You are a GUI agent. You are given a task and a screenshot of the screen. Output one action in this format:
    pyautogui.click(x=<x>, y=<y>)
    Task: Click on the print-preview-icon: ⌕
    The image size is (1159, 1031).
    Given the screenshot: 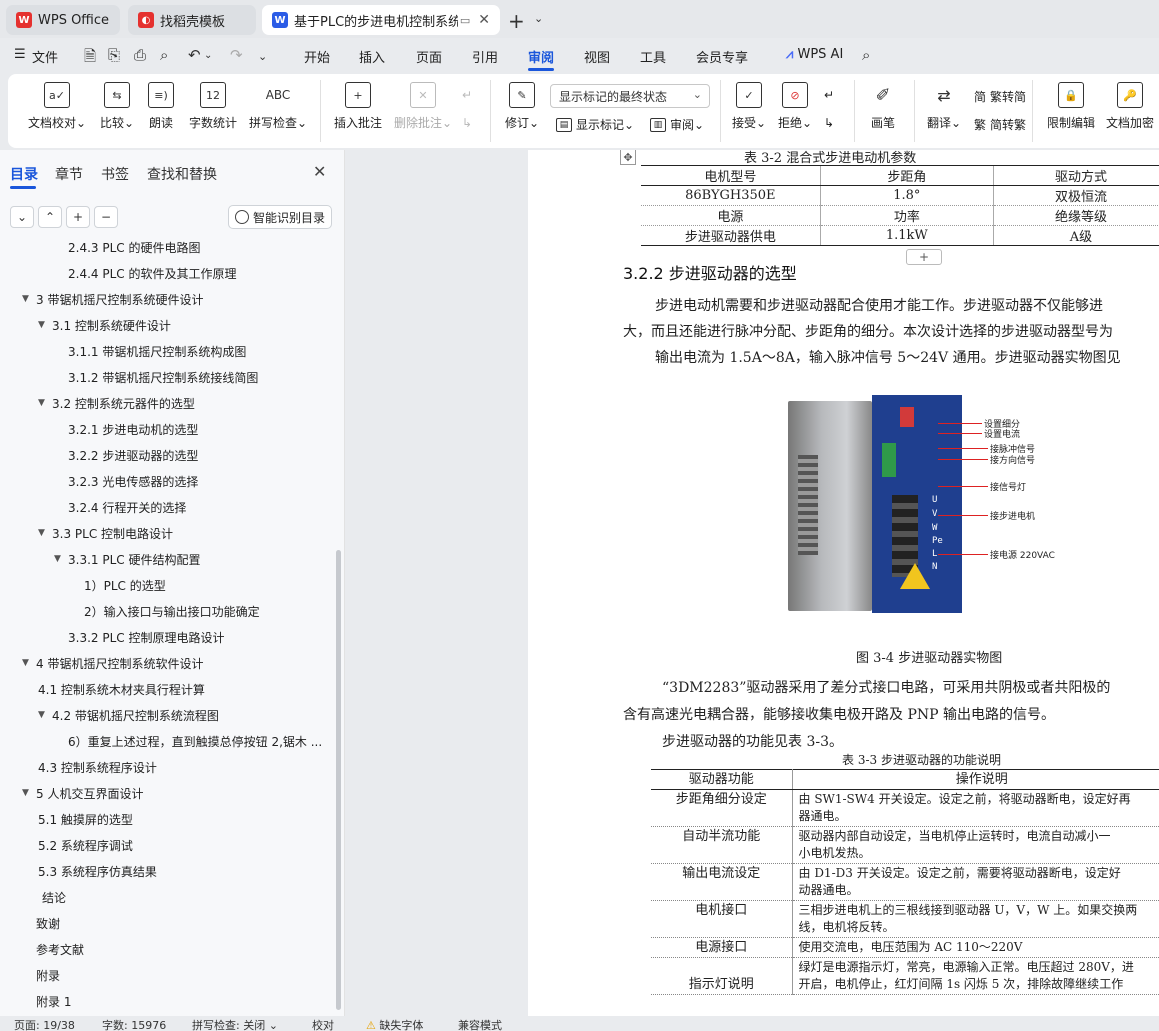 What is the action you would take?
    pyautogui.click(x=164, y=55)
    